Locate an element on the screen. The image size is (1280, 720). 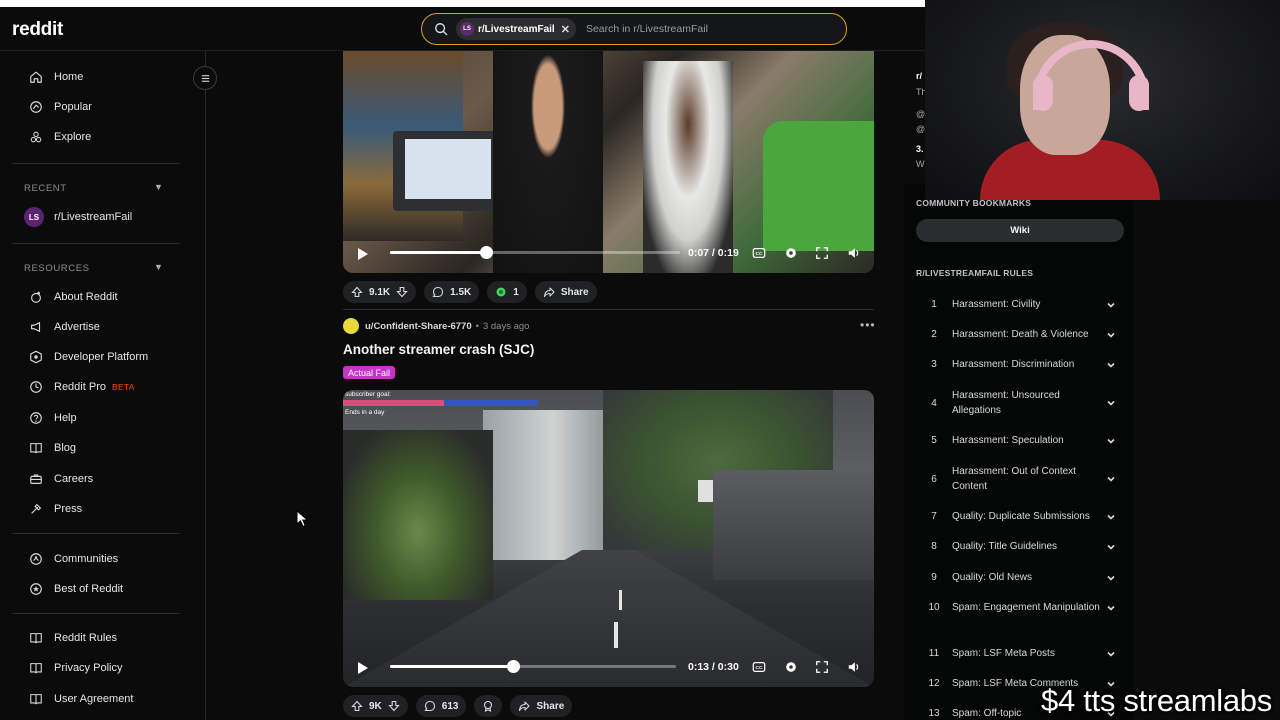
resources-section-label: RESOURCES is located at coordinates (57, 268).